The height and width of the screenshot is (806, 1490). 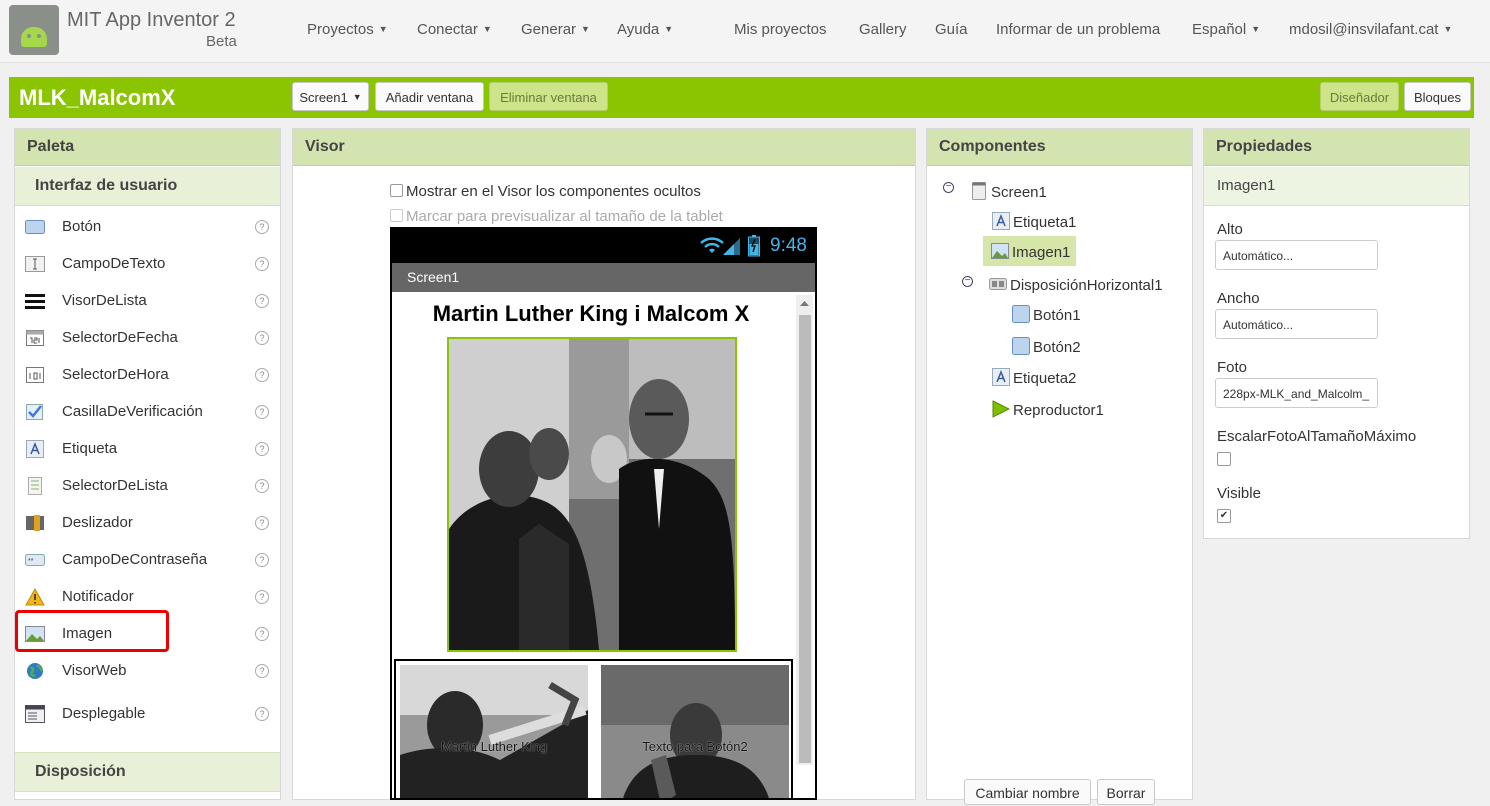 What do you see at coordinates (97, 522) in the screenshot?
I see `palette-item-label: Deslizador` at bounding box center [97, 522].